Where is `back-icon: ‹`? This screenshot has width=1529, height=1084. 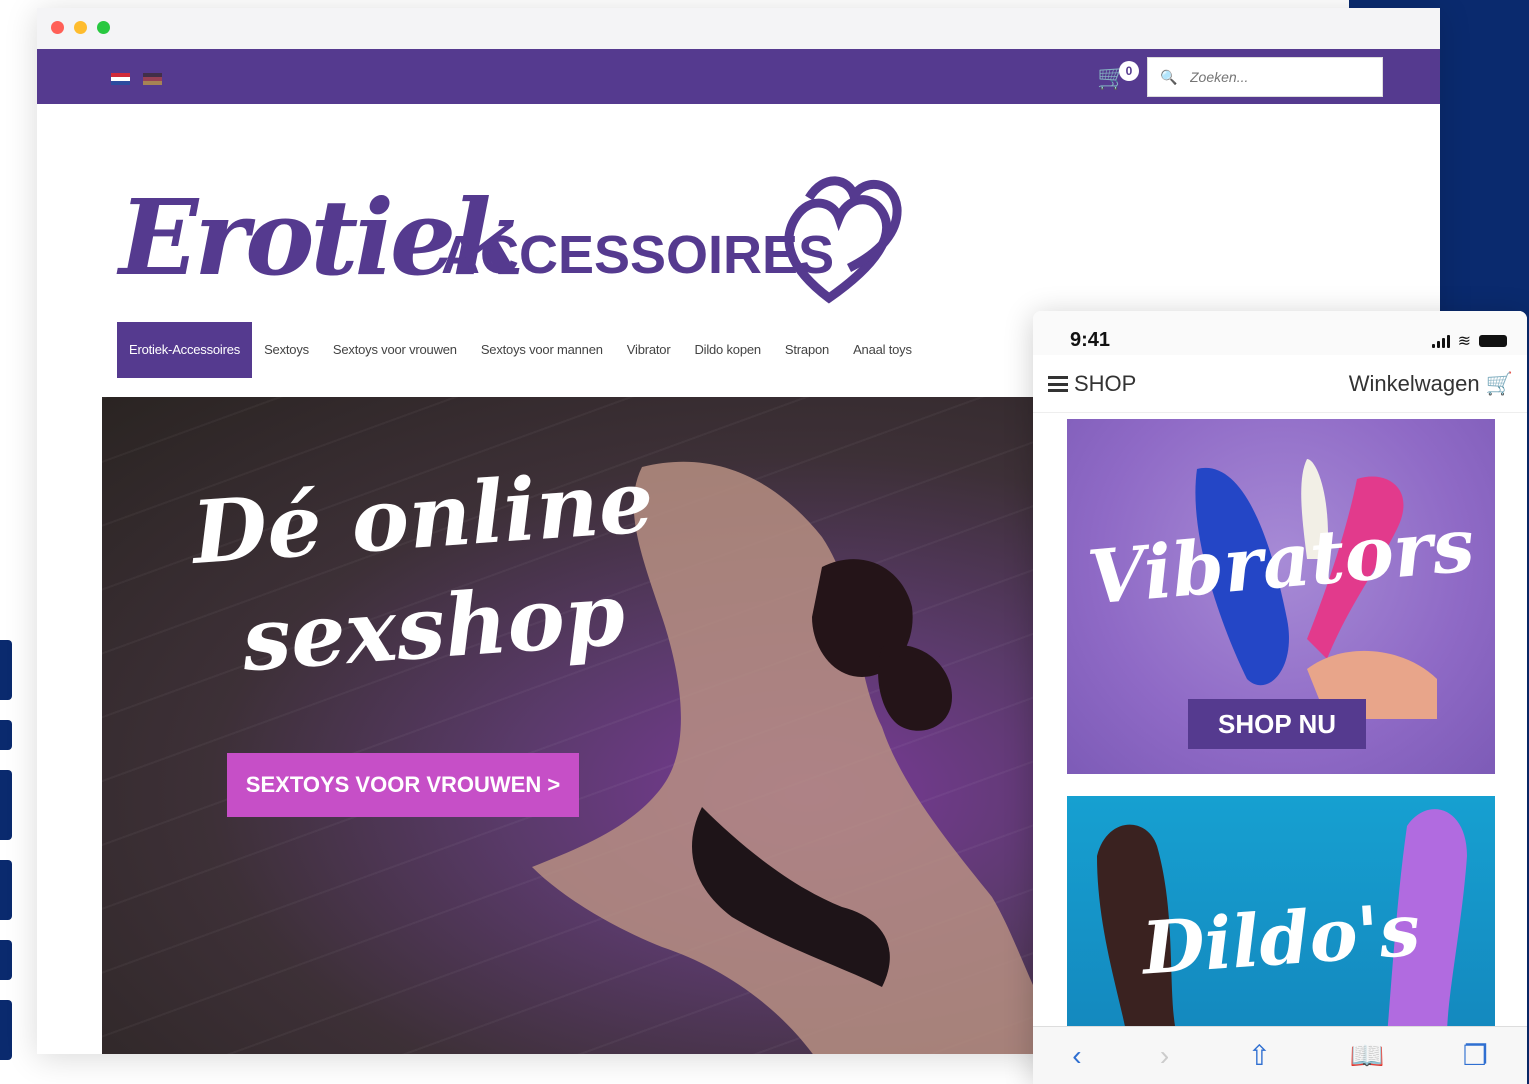
back-icon: ‹ is located at coordinates (1076, 1056).